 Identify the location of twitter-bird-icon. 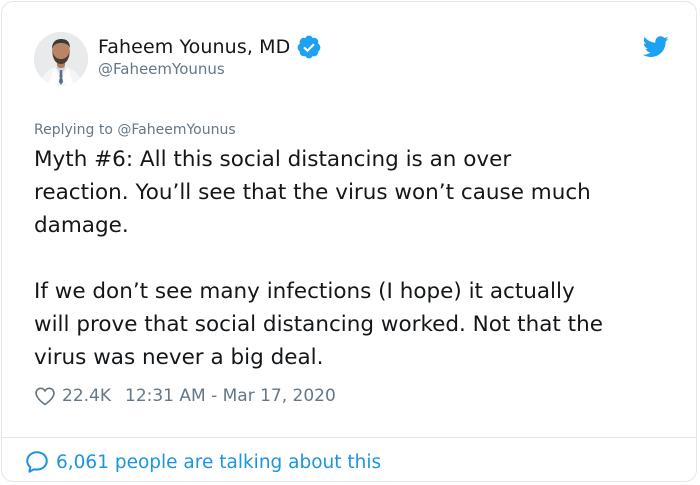
(655, 47).